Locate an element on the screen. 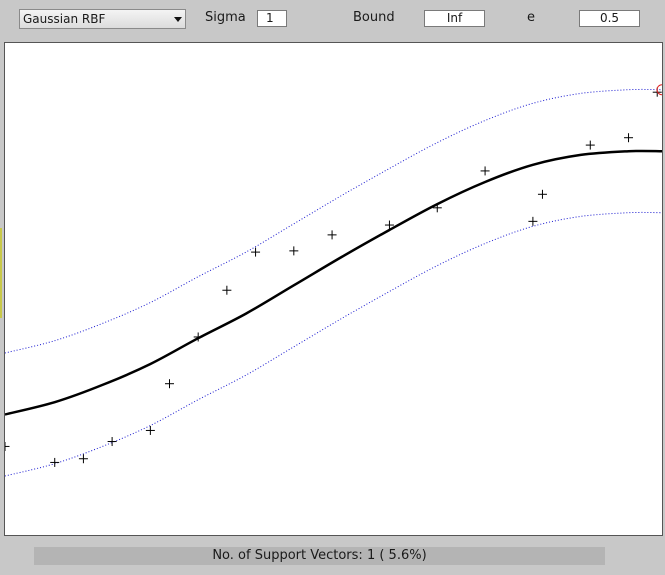  support-vector-status: No. of Support Vectors: 1 ( 5.6%) is located at coordinates (319, 556).